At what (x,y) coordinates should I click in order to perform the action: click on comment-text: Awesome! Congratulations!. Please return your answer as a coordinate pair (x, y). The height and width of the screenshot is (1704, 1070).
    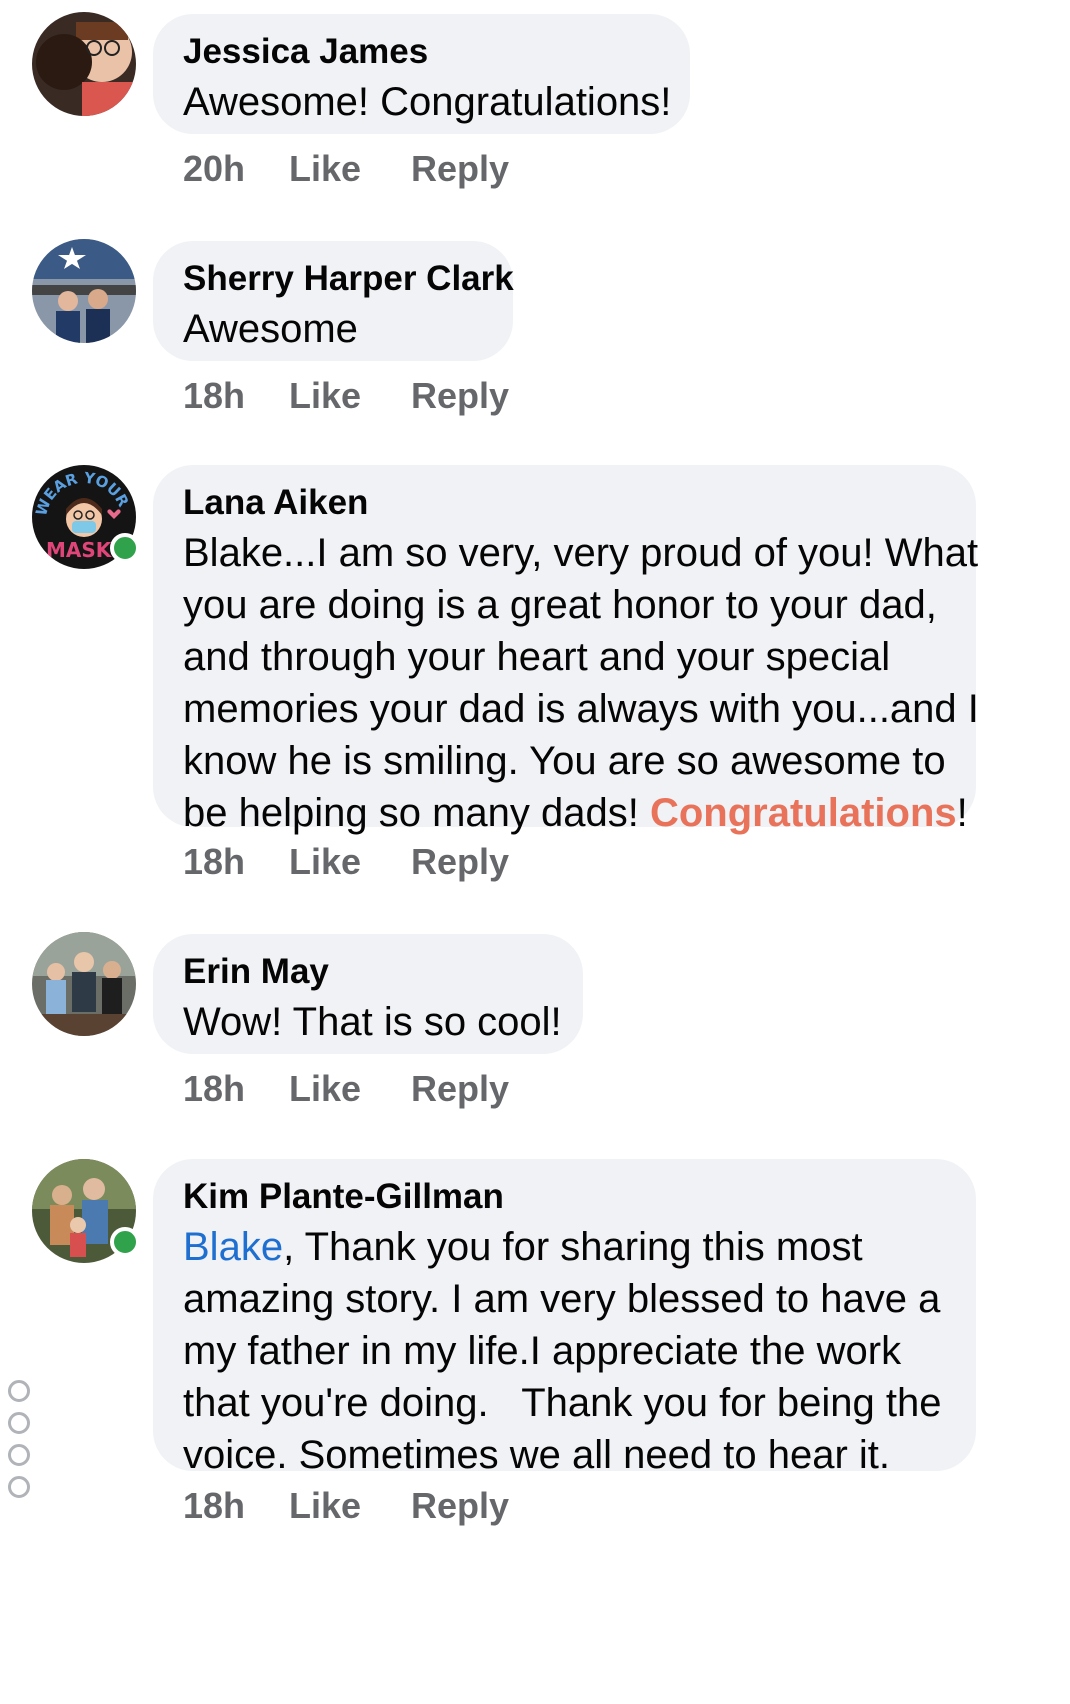
    Looking at the image, I should click on (427, 102).